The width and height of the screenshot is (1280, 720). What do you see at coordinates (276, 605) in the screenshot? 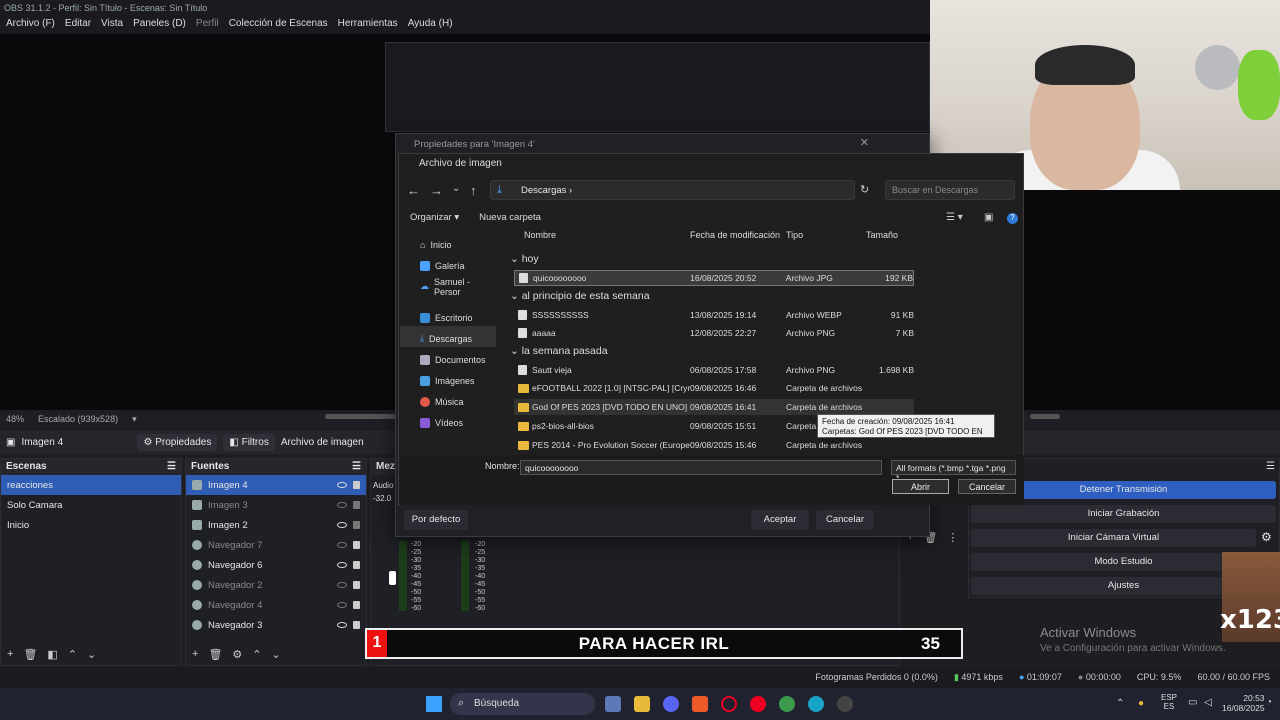
I see `source-item: Navegador 4` at bounding box center [276, 605].